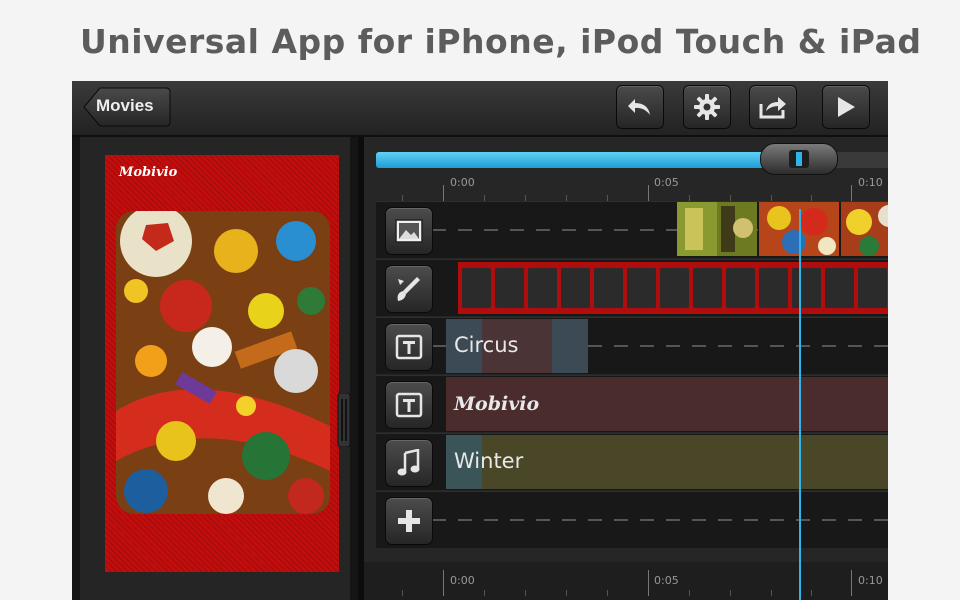 The width and height of the screenshot is (960, 600). I want to click on plus-icon, so click(409, 521).